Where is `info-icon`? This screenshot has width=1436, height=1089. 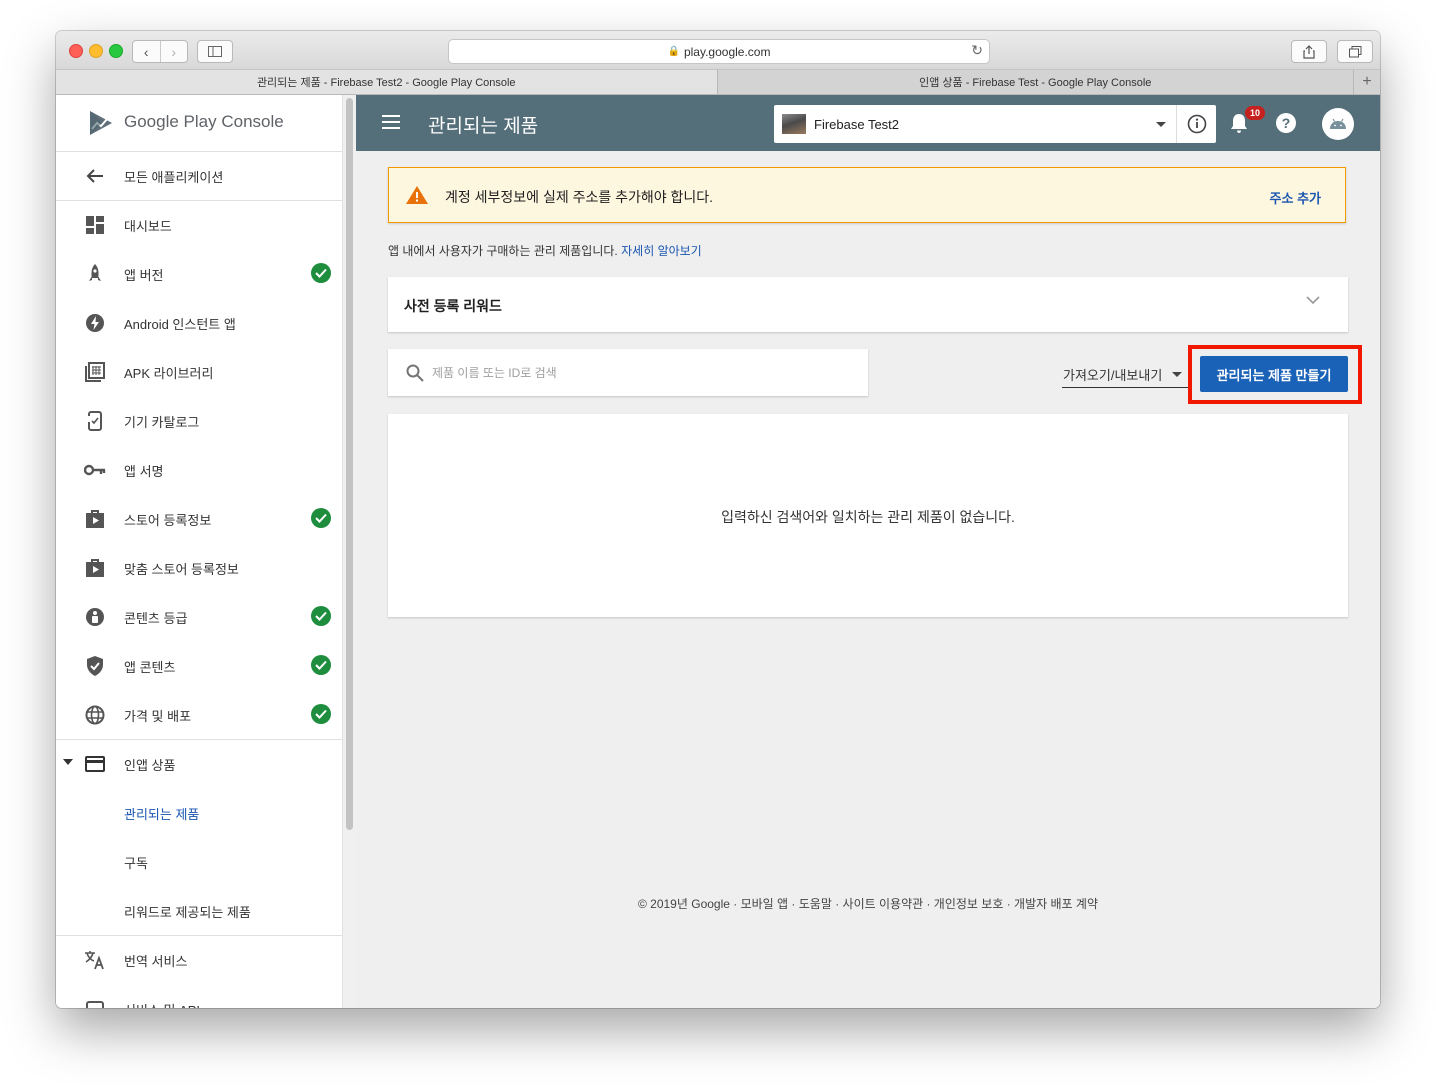 info-icon is located at coordinates (1197, 124).